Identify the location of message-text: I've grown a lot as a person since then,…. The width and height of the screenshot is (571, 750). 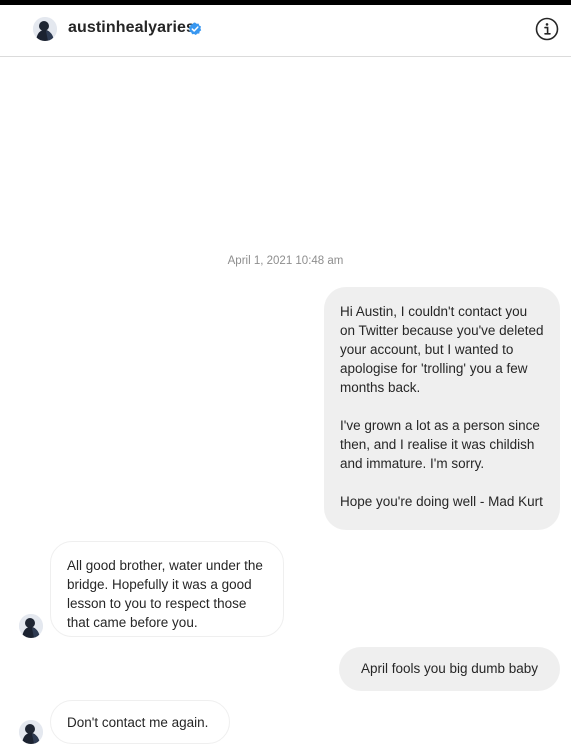
(440, 444).